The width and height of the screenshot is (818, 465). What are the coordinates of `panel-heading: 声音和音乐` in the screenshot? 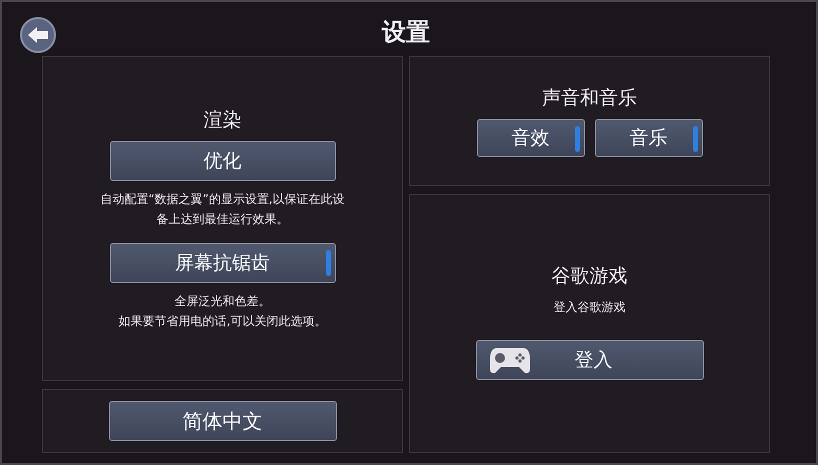 It's located at (589, 98).